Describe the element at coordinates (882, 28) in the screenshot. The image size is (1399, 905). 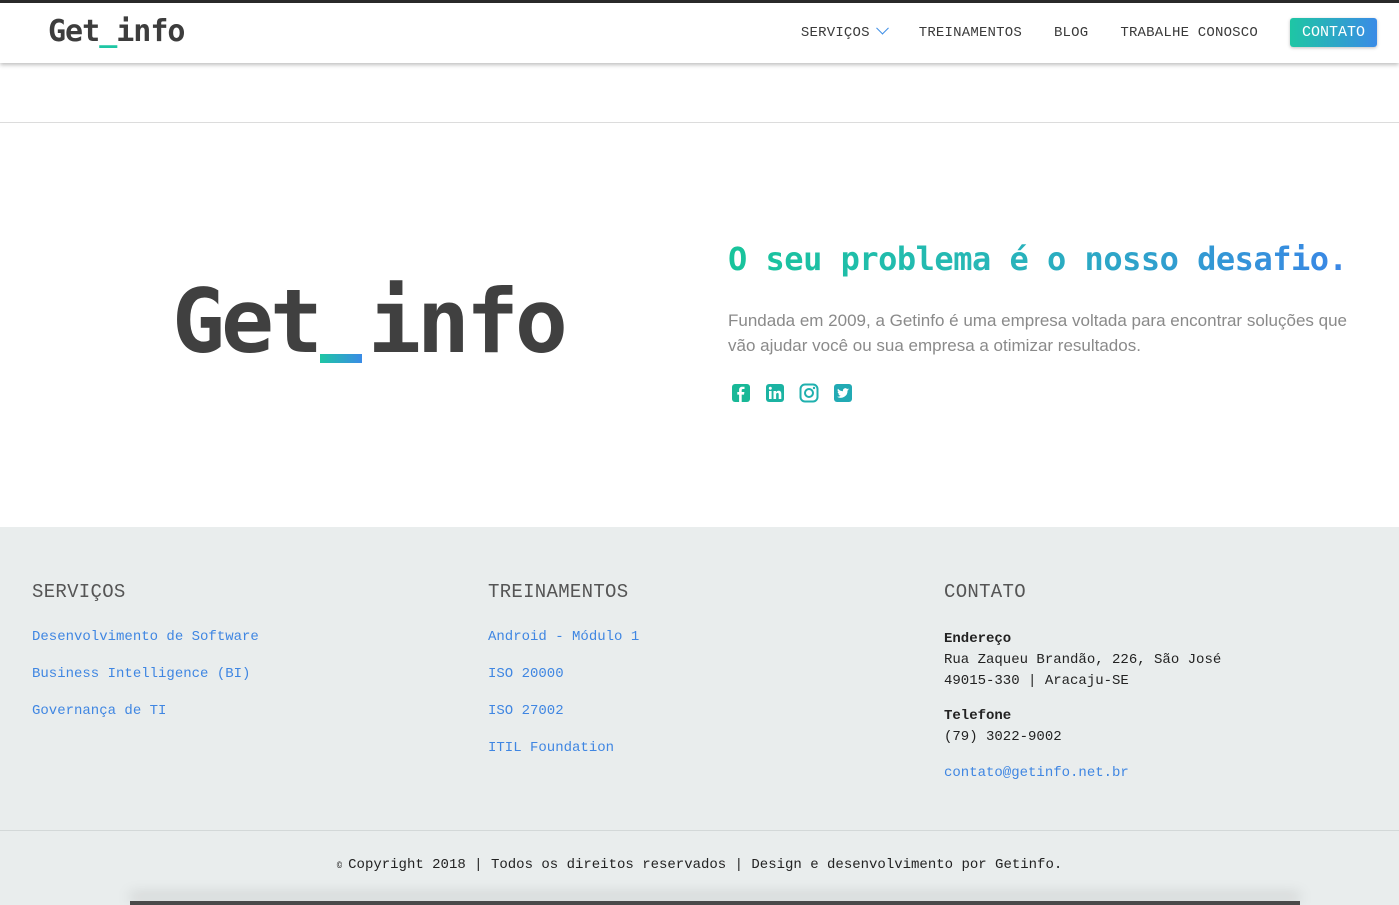
I see `chevron-down-icon` at that location.